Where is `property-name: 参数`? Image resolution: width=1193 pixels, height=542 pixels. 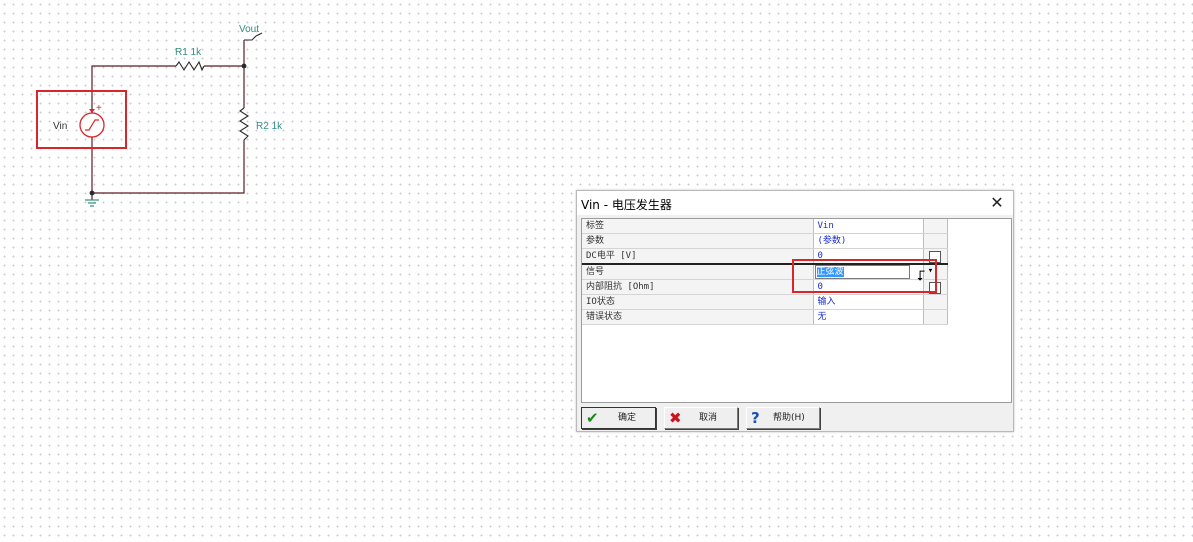 property-name: 参数 is located at coordinates (698, 241).